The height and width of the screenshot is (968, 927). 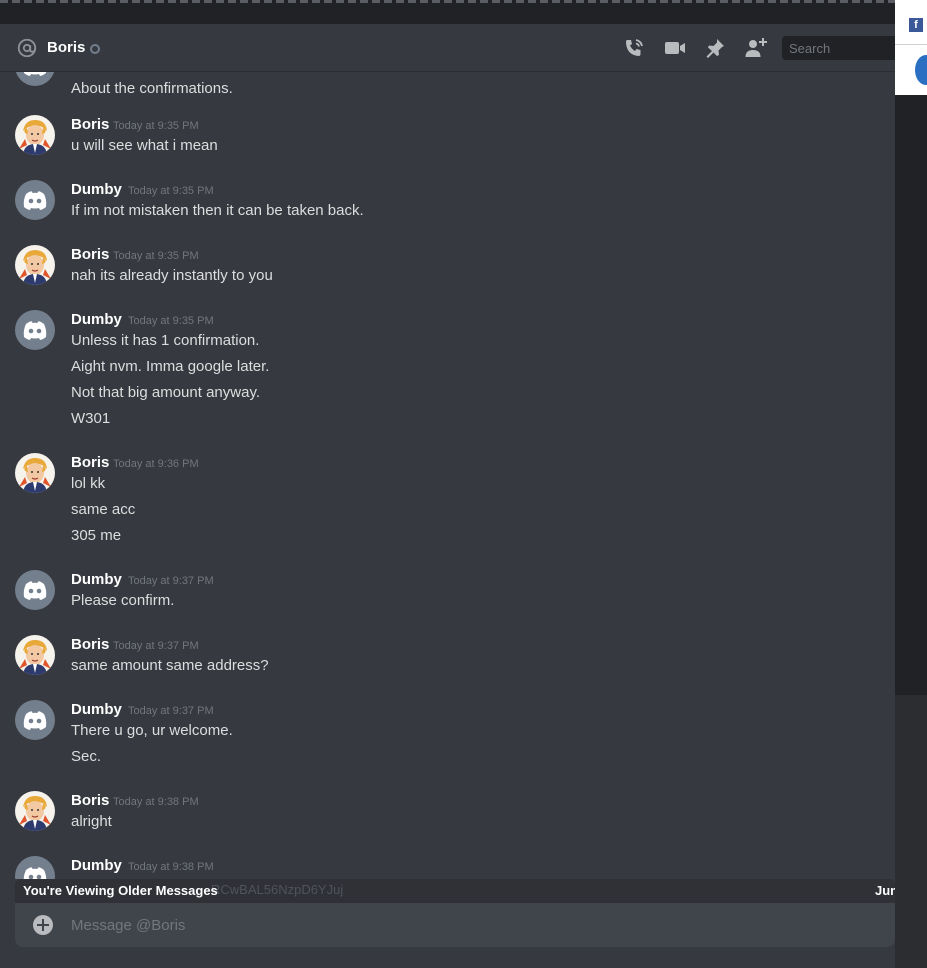 I want to click on search-placeholder: Search, so click(x=810, y=48).